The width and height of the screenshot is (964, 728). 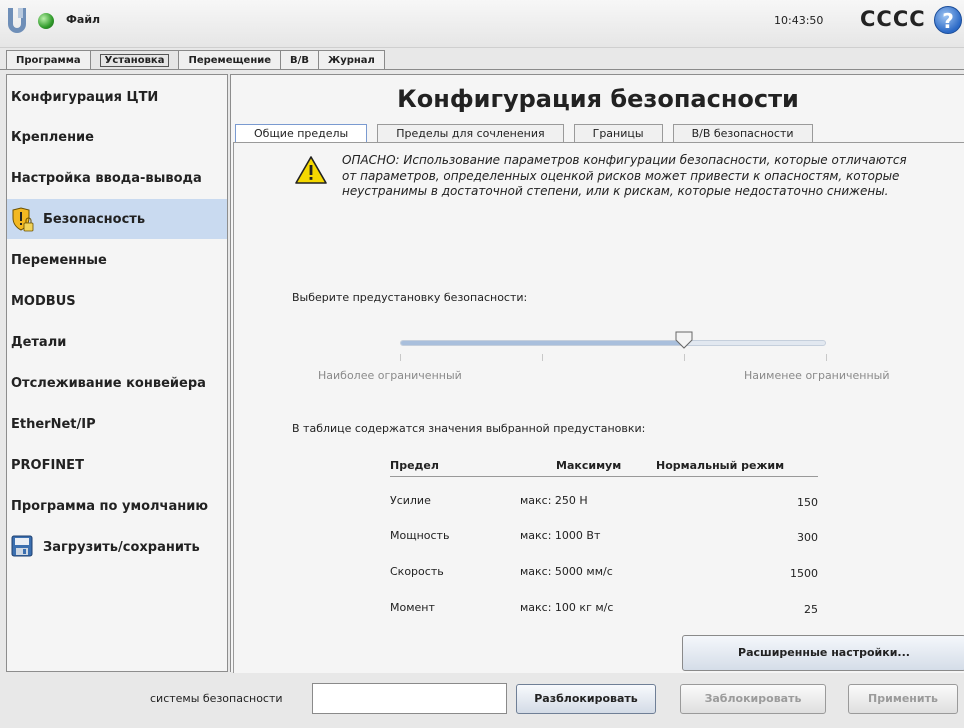 I want to click on sidebar-item-features: Детали, so click(x=117, y=342).